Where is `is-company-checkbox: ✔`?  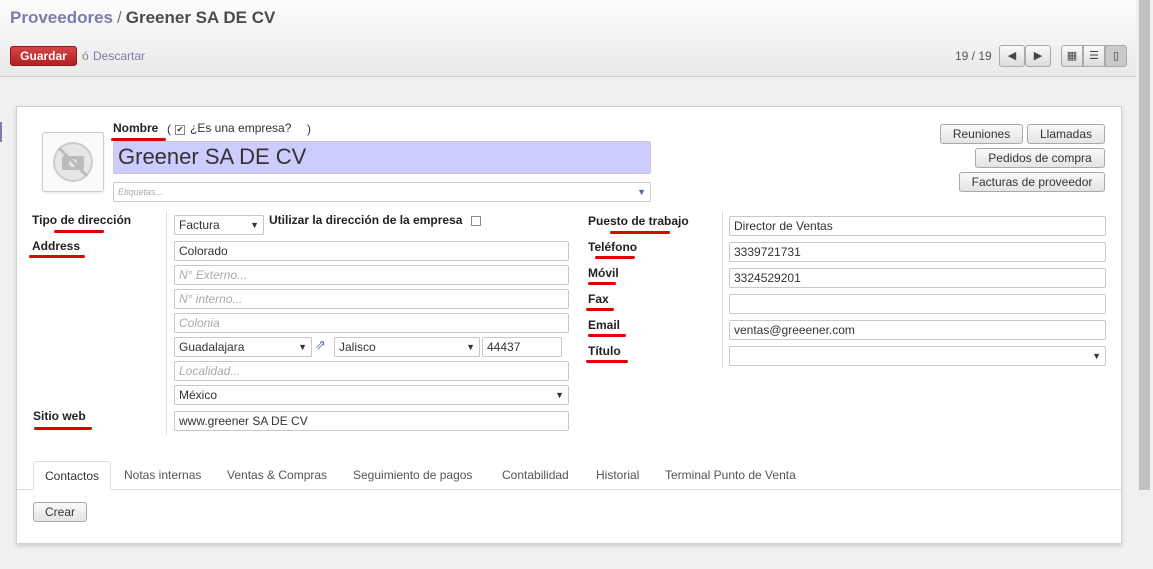
is-company-checkbox: ✔ is located at coordinates (180, 130).